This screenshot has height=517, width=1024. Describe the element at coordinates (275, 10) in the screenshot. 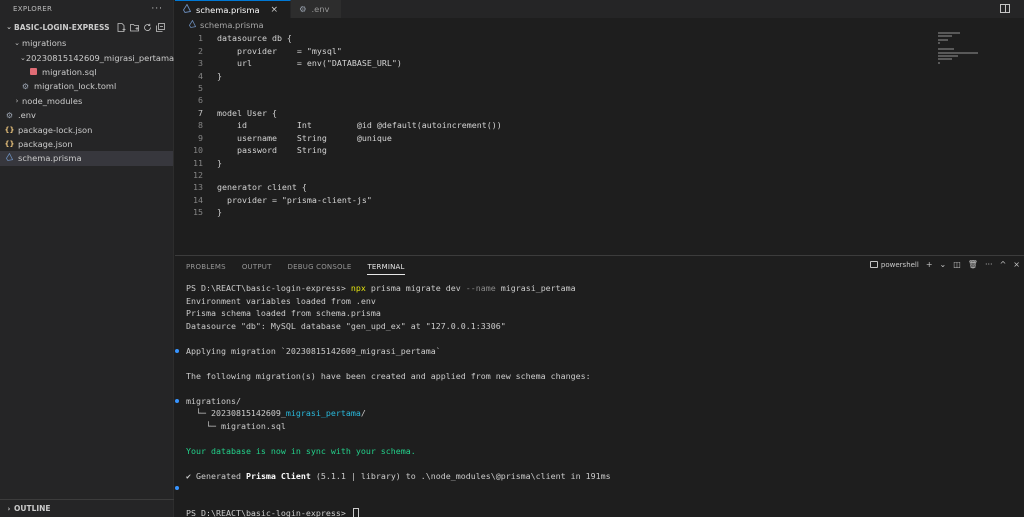

I see `close-icon: ×` at that location.